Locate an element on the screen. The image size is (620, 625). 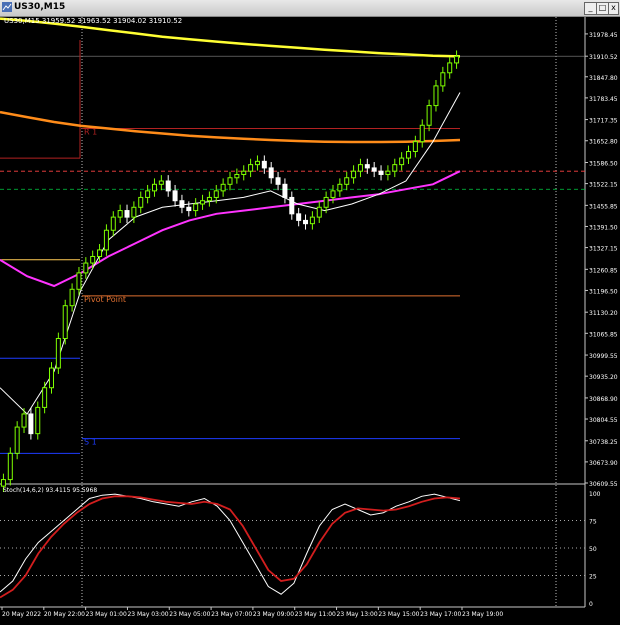
stoch-tick-label: 50 is located at coordinates (593, 549).